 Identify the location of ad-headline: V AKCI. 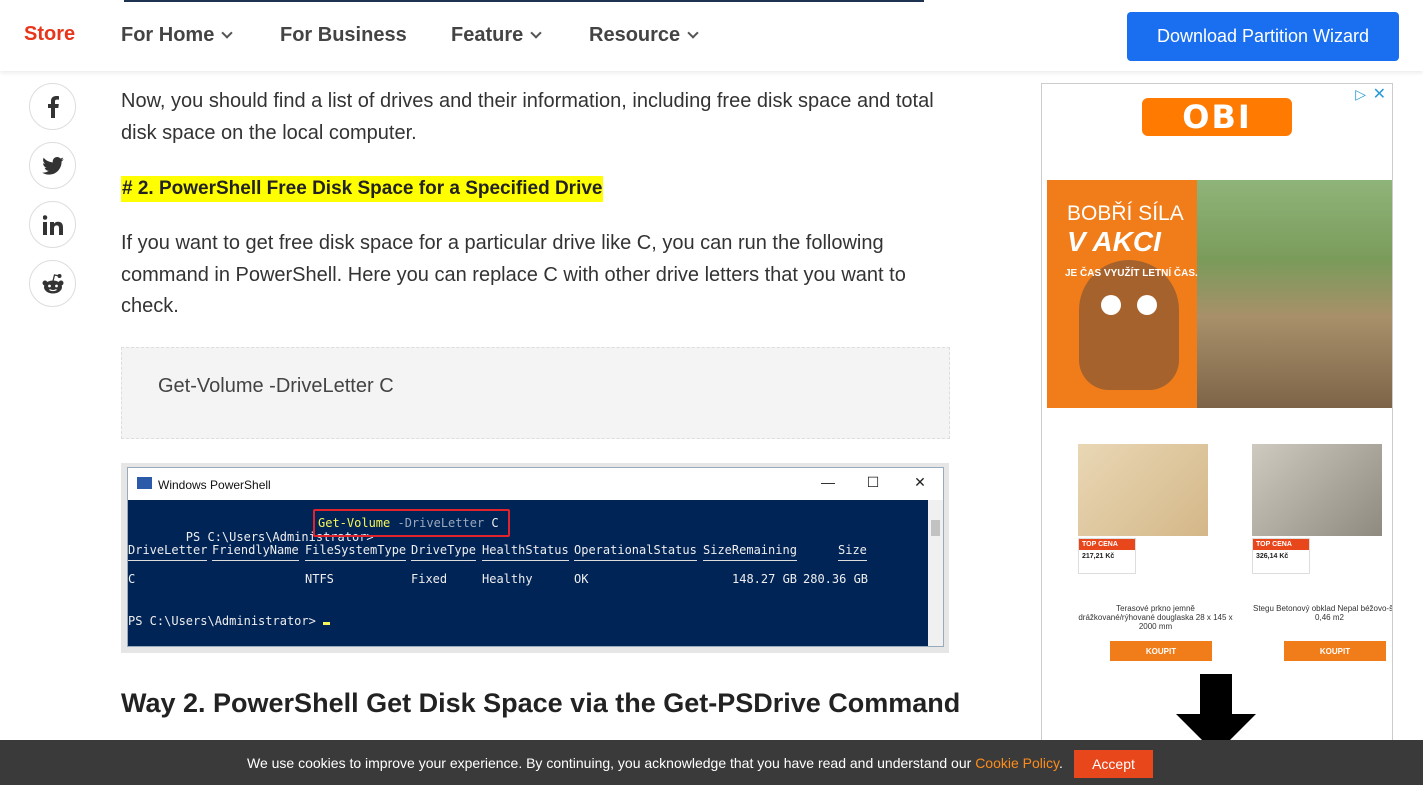
(1114, 241).